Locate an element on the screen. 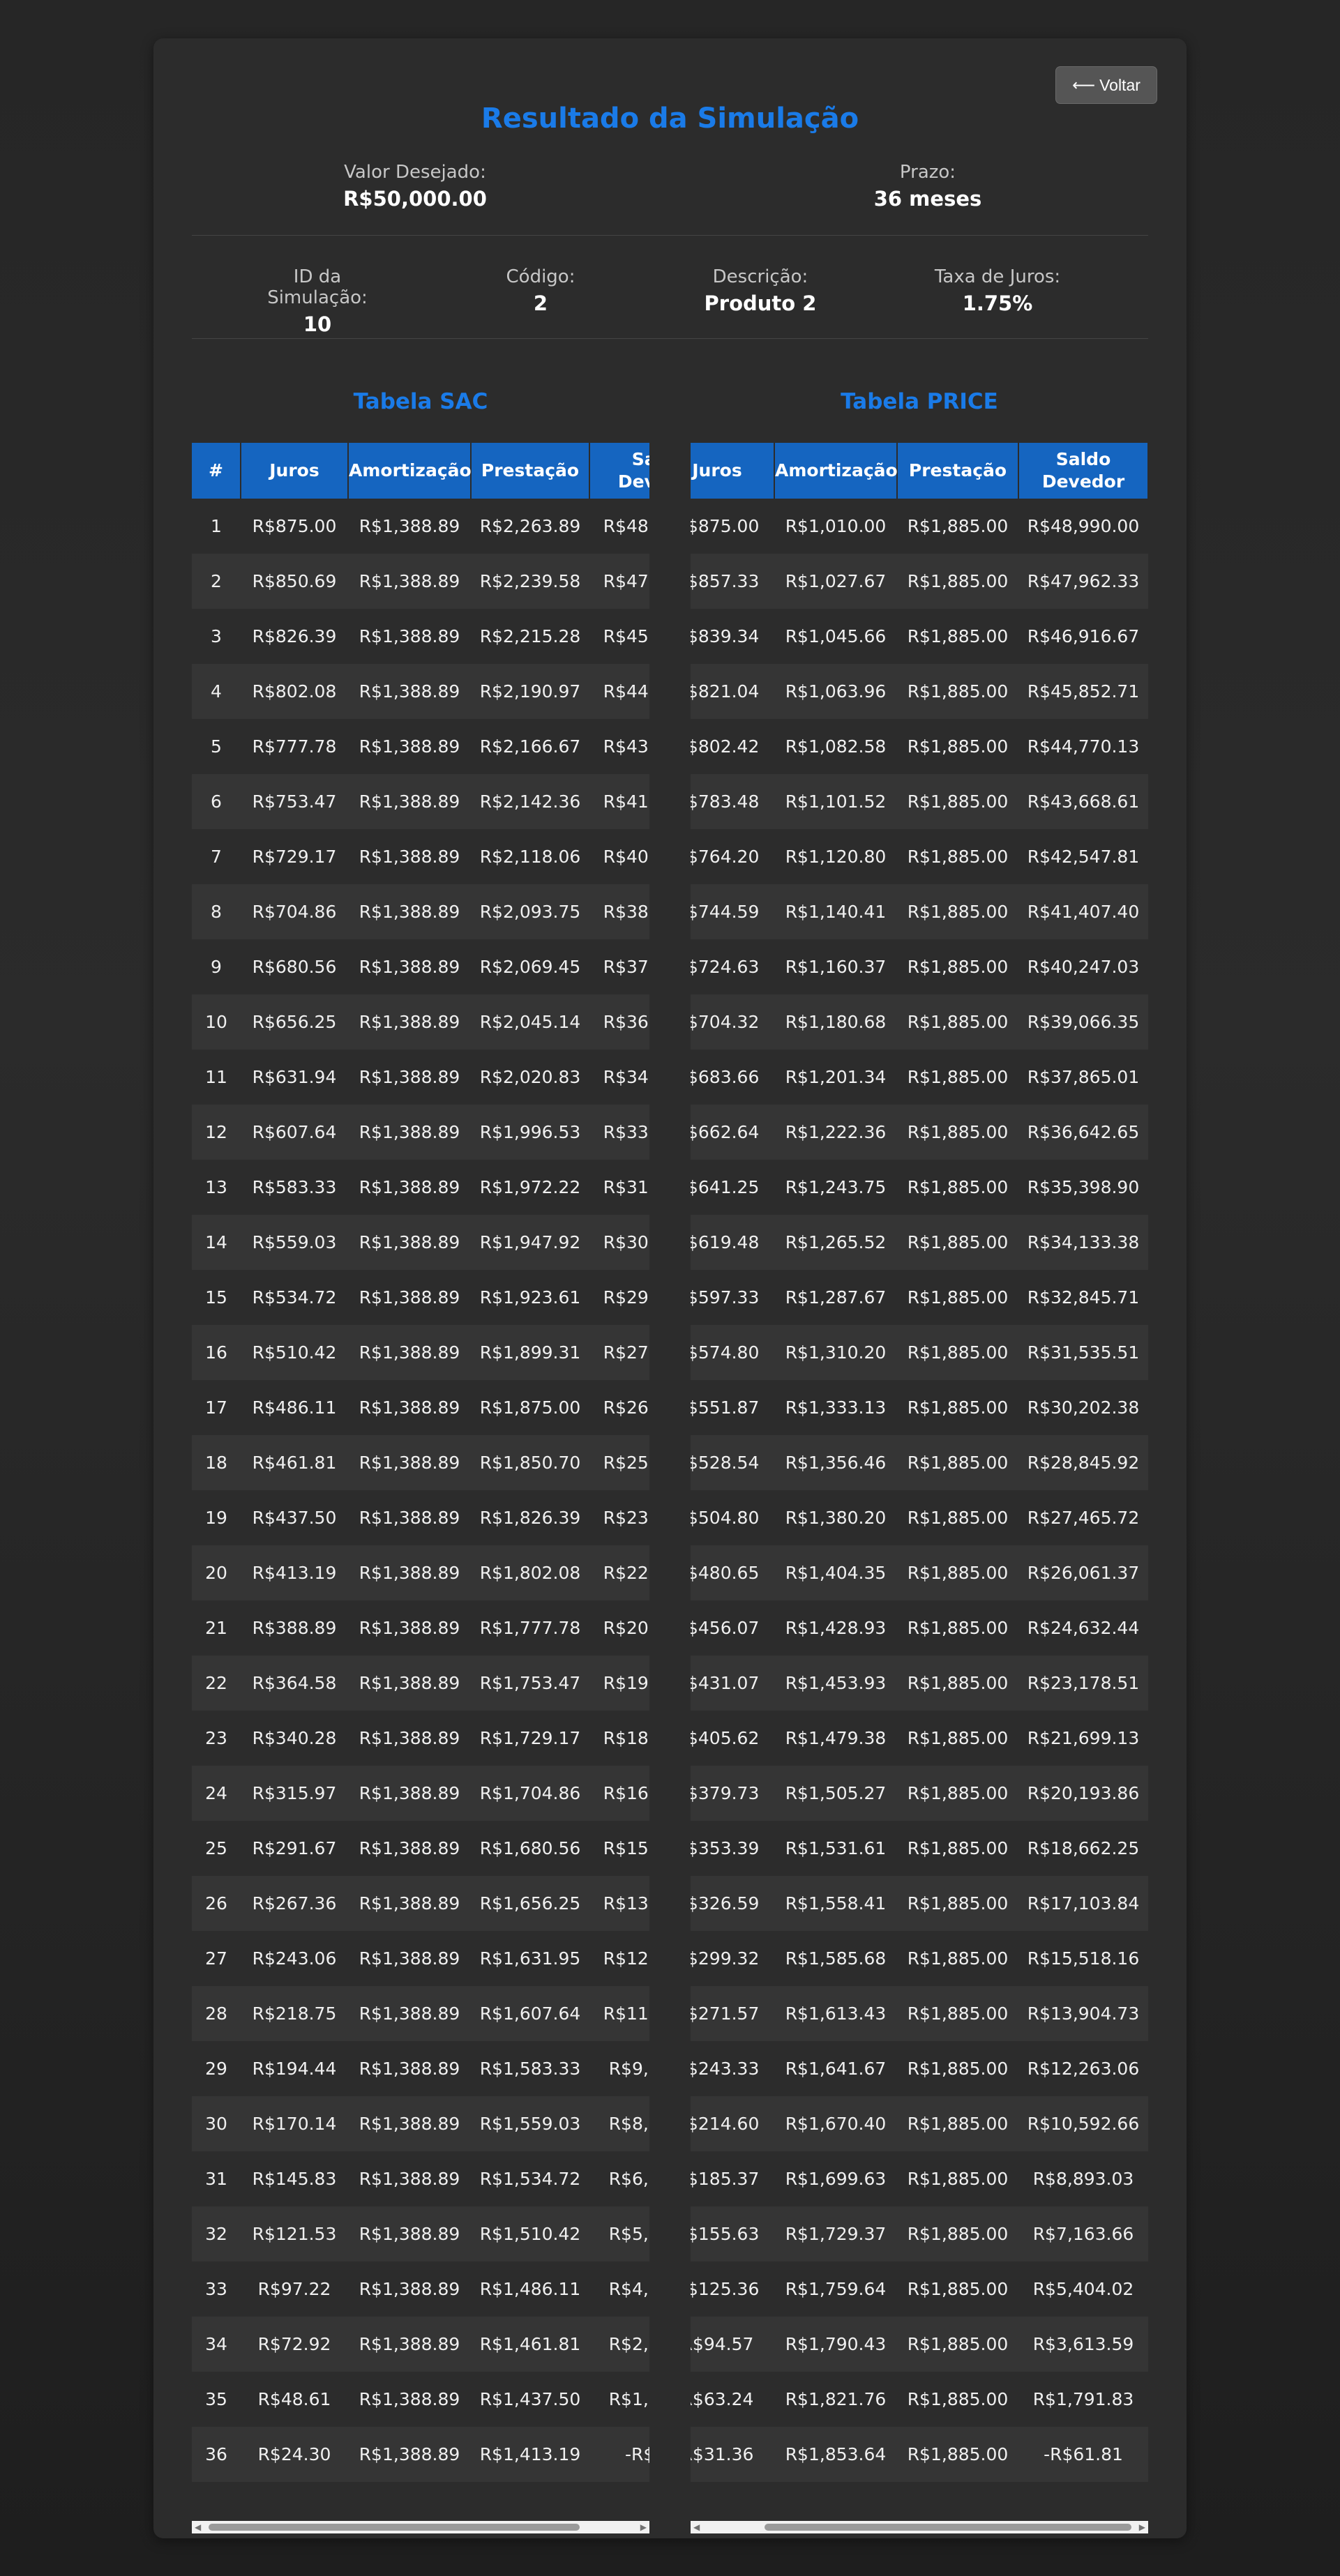 Image resolution: width=1340 pixels, height=2576 pixels. cell-saldo: R$41,407.40 is located at coordinates (1083, 911).